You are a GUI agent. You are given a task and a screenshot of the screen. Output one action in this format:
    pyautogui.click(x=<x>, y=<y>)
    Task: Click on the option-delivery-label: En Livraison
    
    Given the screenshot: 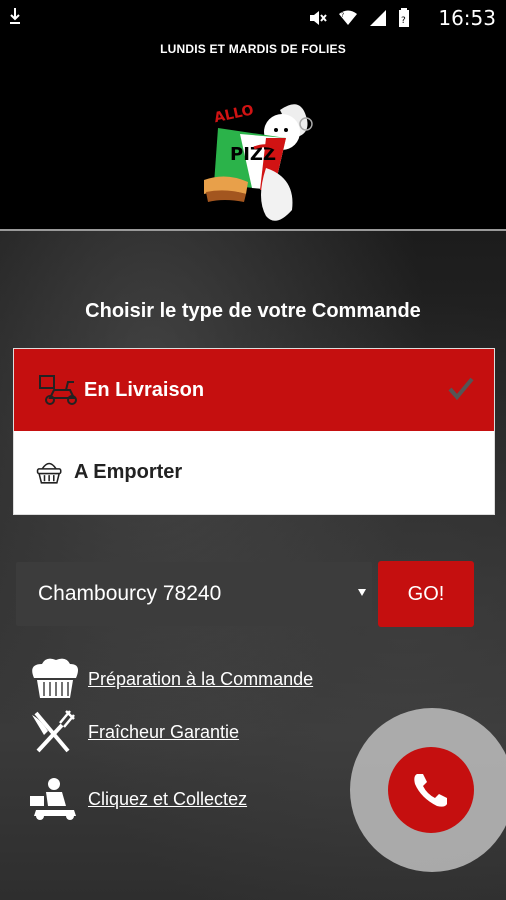 What is the action you would take?
    pyautogui.click(x=144, y=389)
    